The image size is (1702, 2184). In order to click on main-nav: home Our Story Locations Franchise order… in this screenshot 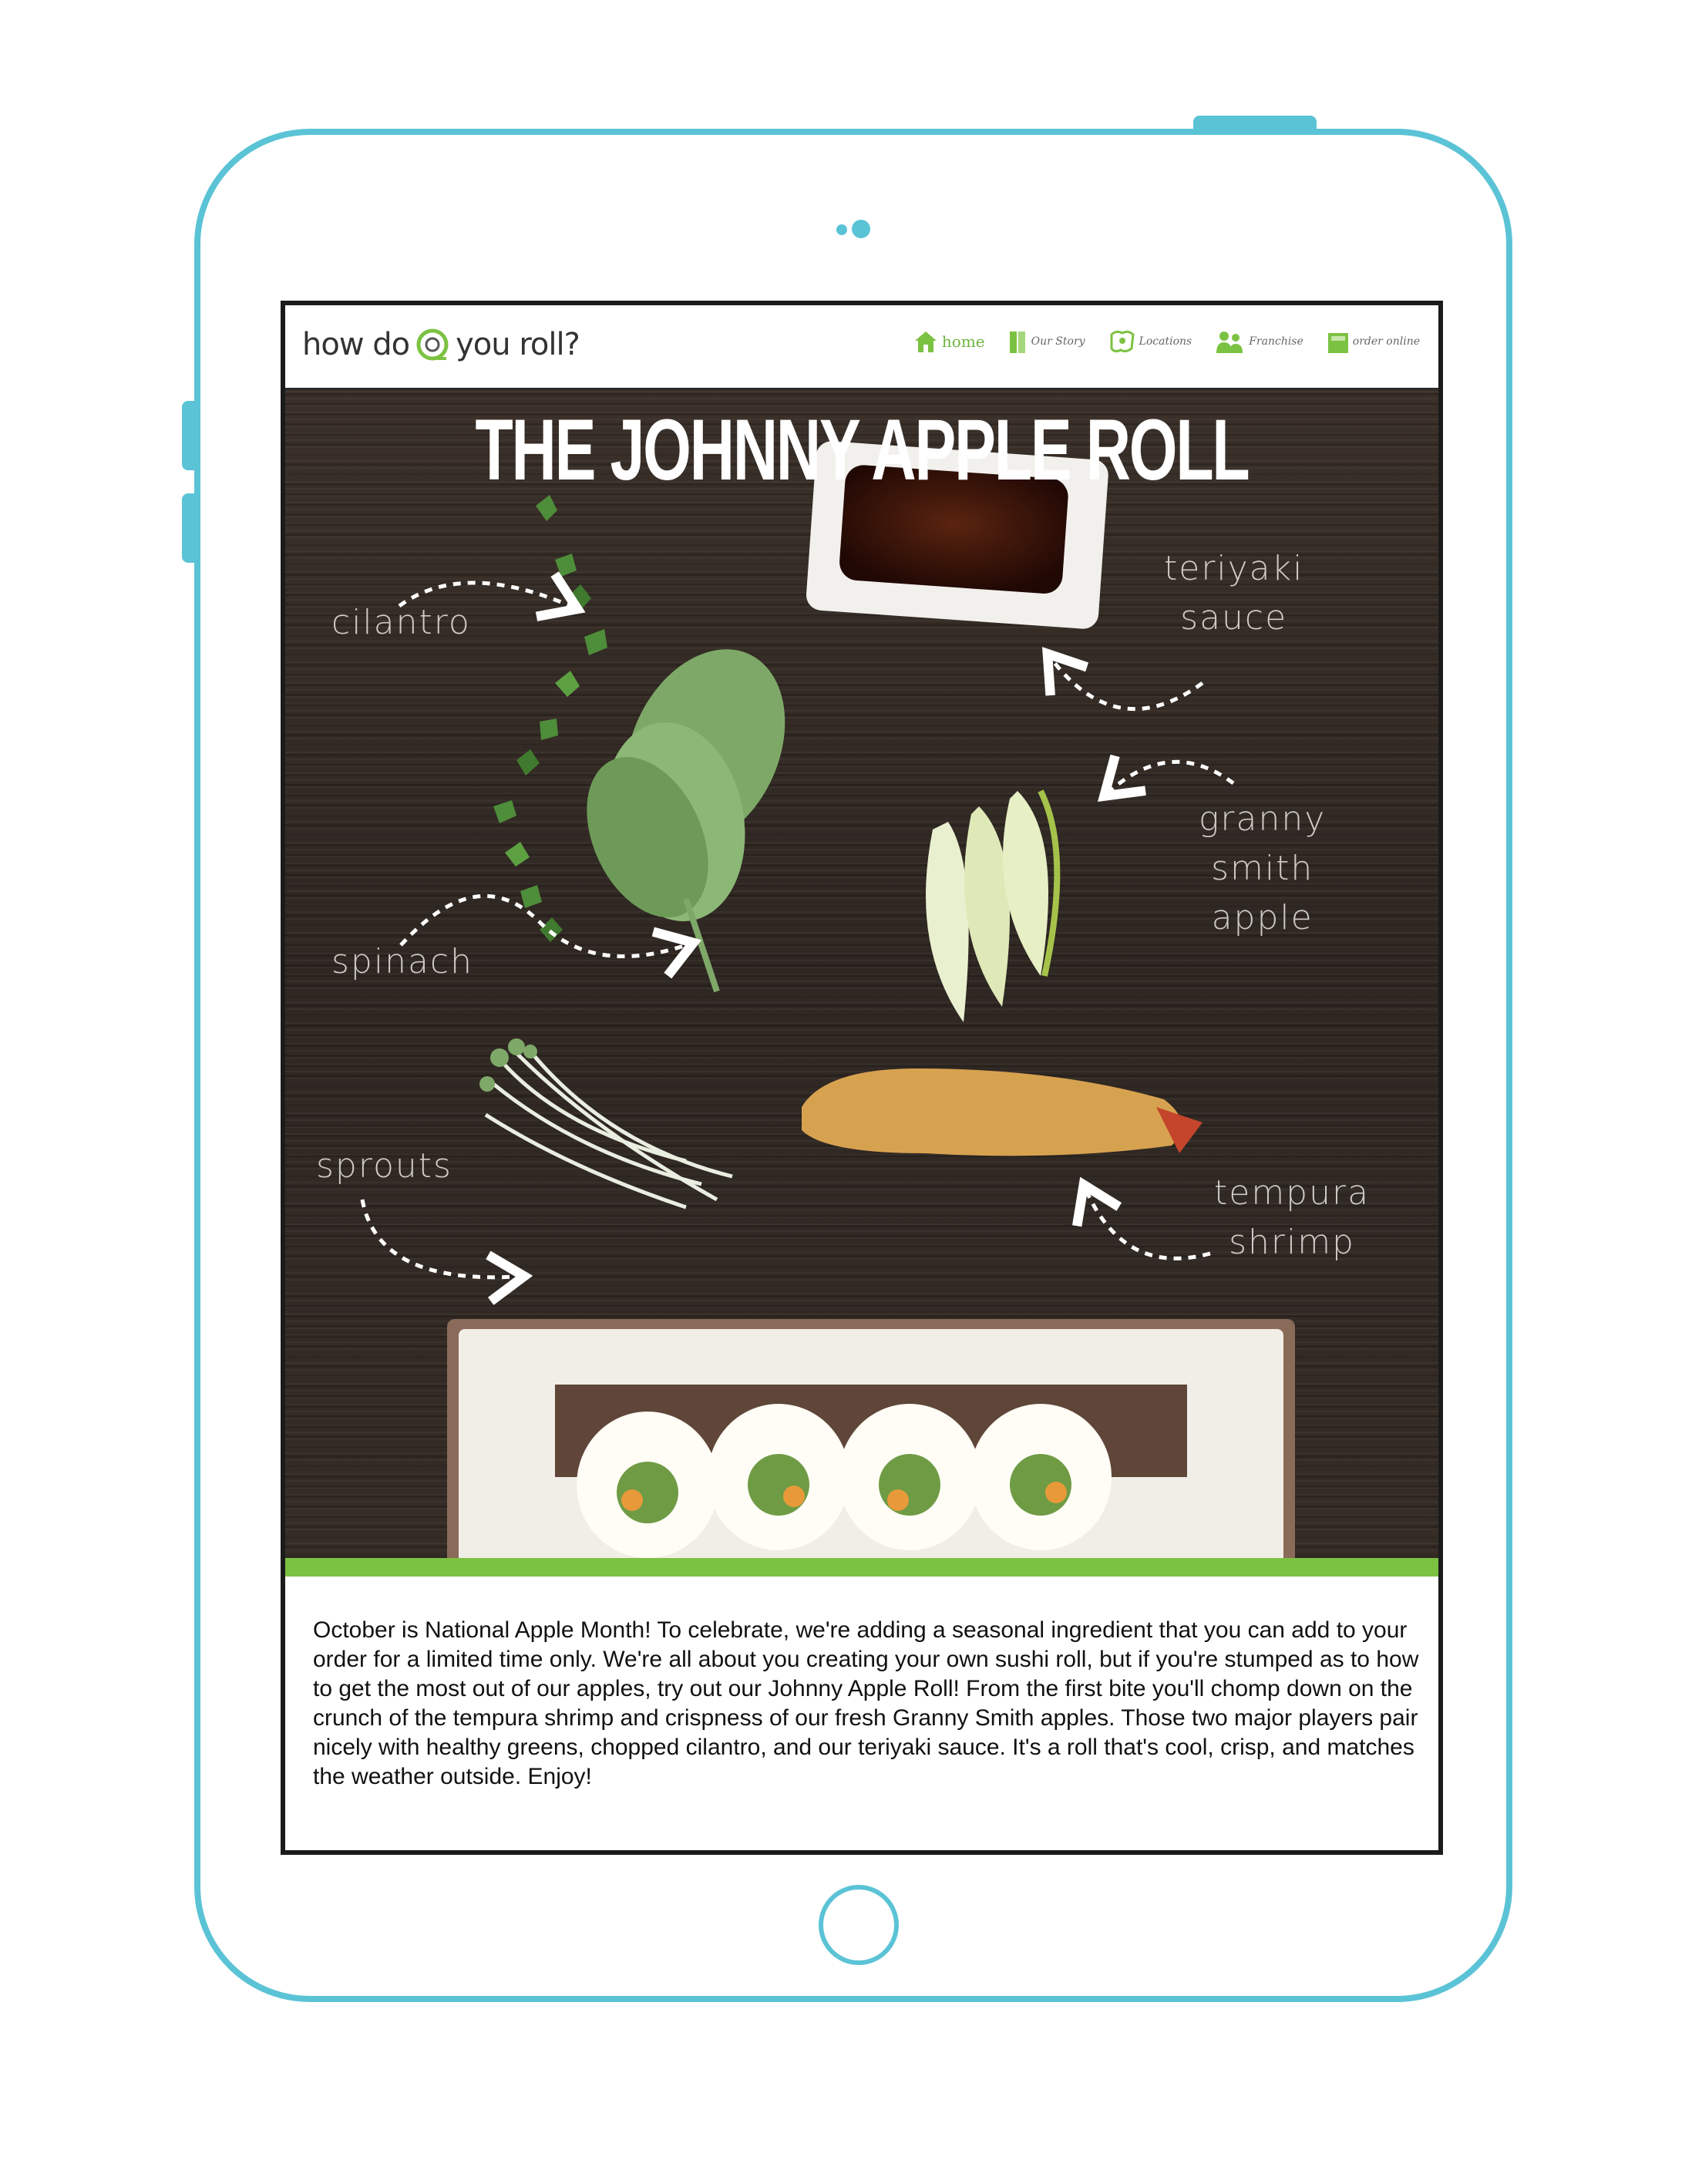, I will do `click(1166, 341)`.